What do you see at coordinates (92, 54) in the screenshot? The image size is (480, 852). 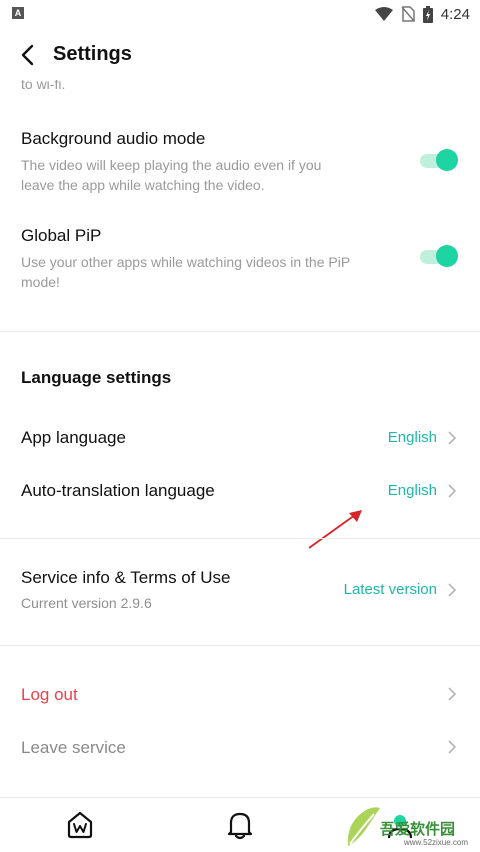 I see `page-title: Settings` at bounding box center [92, 54].